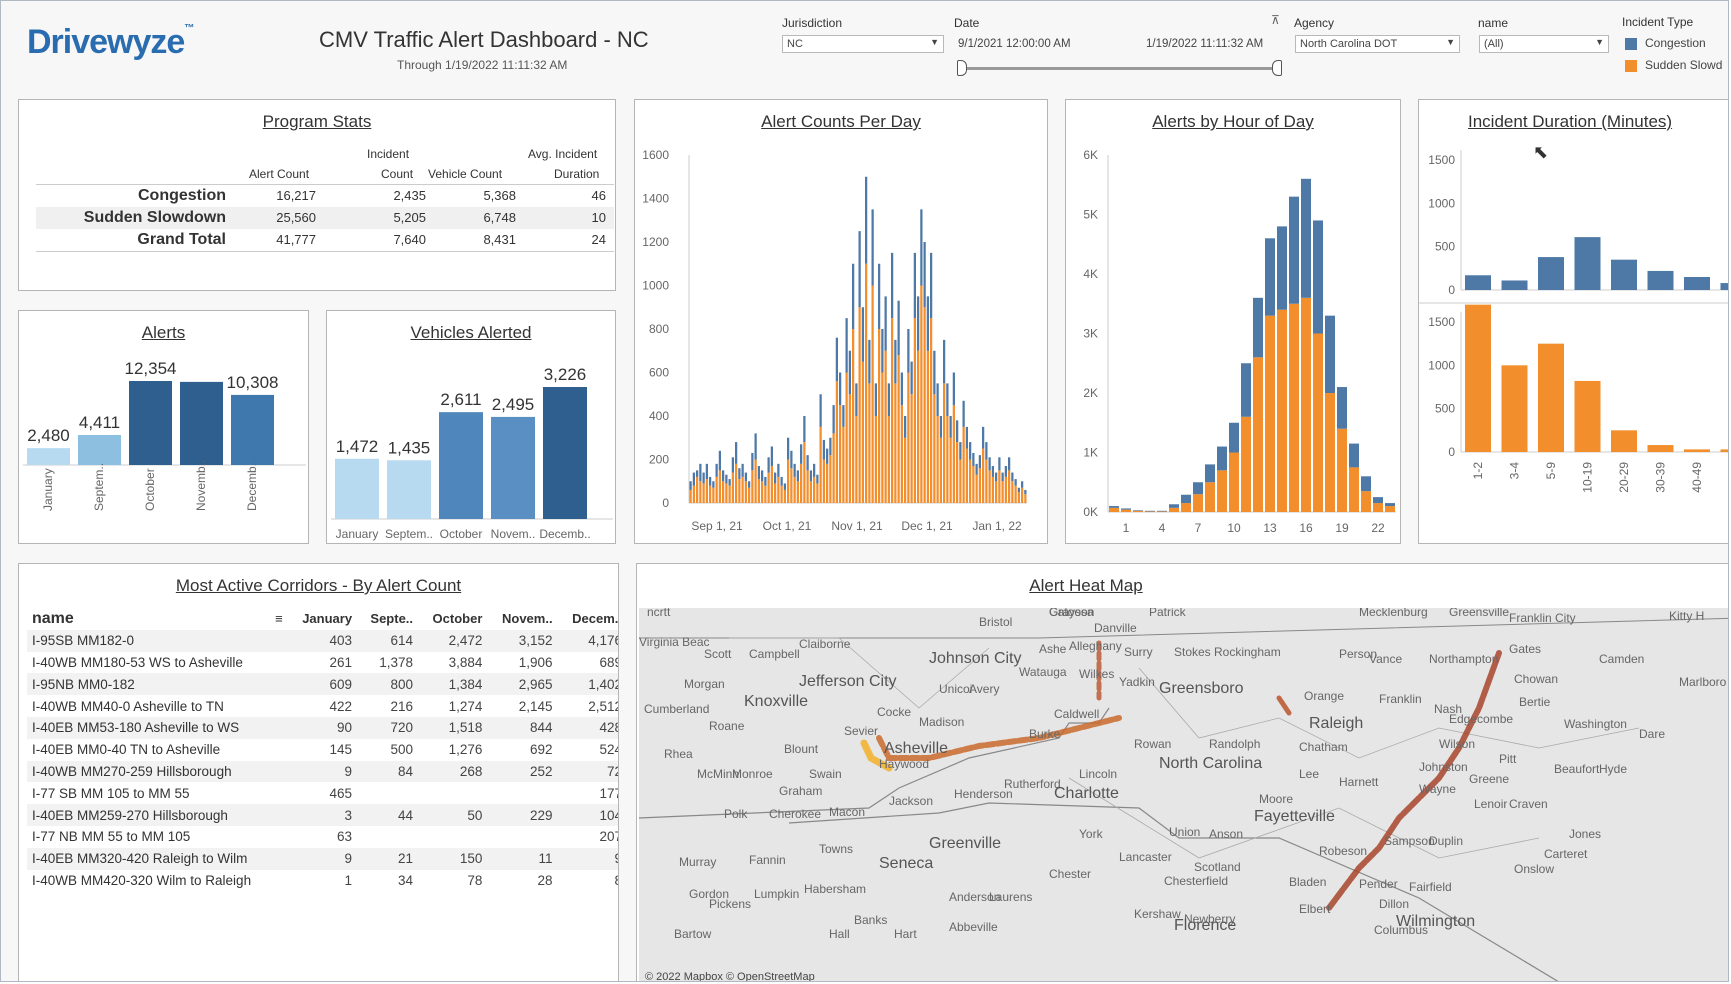  What do you see at coordinates (962, 68) in the screenshot?
I see `date-slider-start-handle` at bounding box center [962, 68].